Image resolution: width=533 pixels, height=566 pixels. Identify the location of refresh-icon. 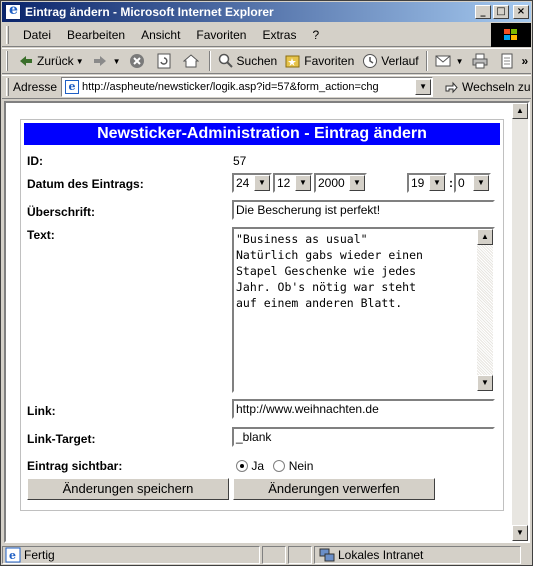
(164, 61).